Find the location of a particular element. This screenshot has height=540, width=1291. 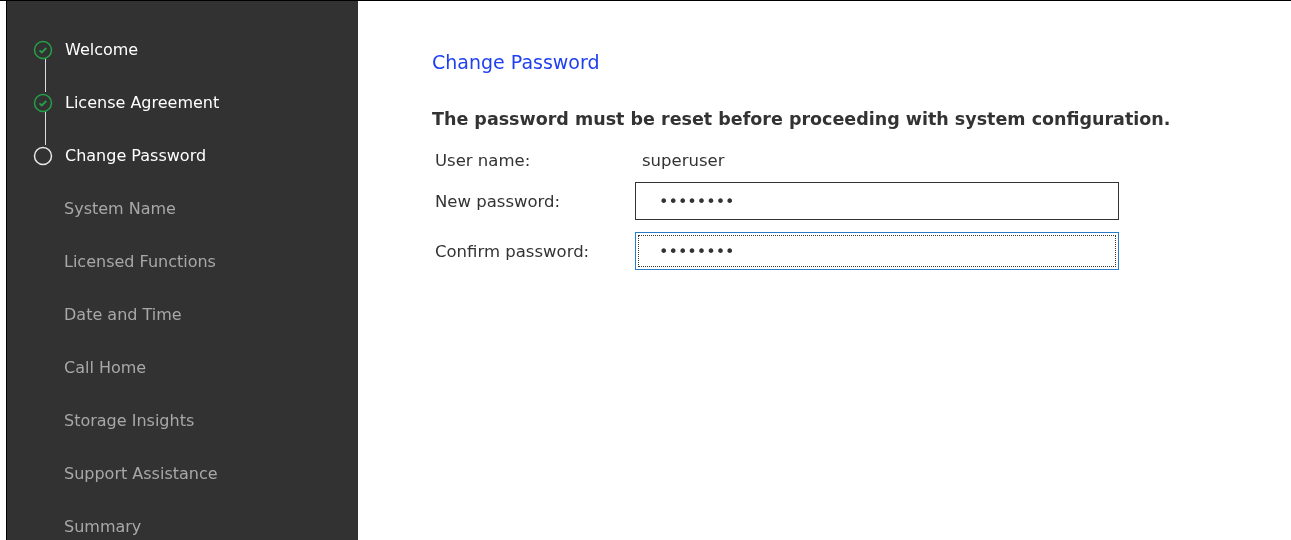

step-label: Change Password is located at coordinates (136, 155).